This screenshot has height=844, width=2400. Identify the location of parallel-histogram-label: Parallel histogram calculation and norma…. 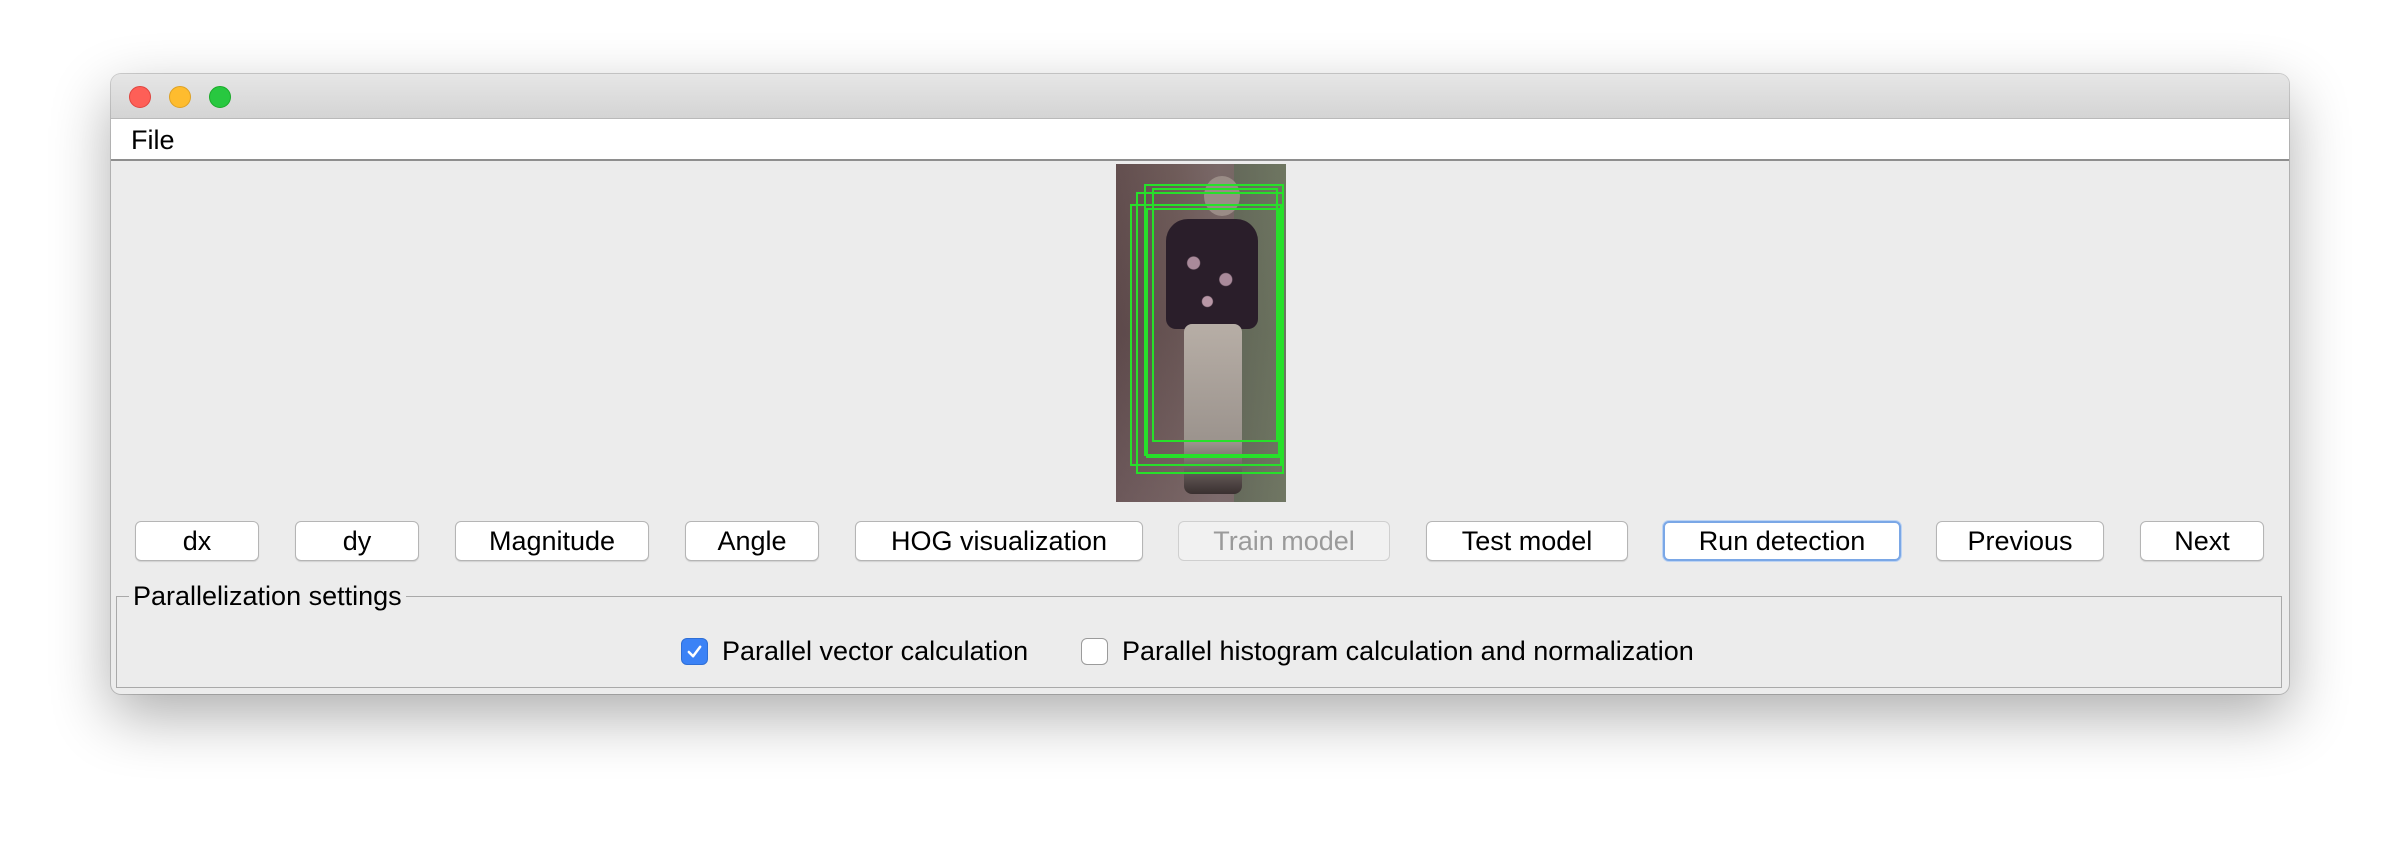
(1408, 651).